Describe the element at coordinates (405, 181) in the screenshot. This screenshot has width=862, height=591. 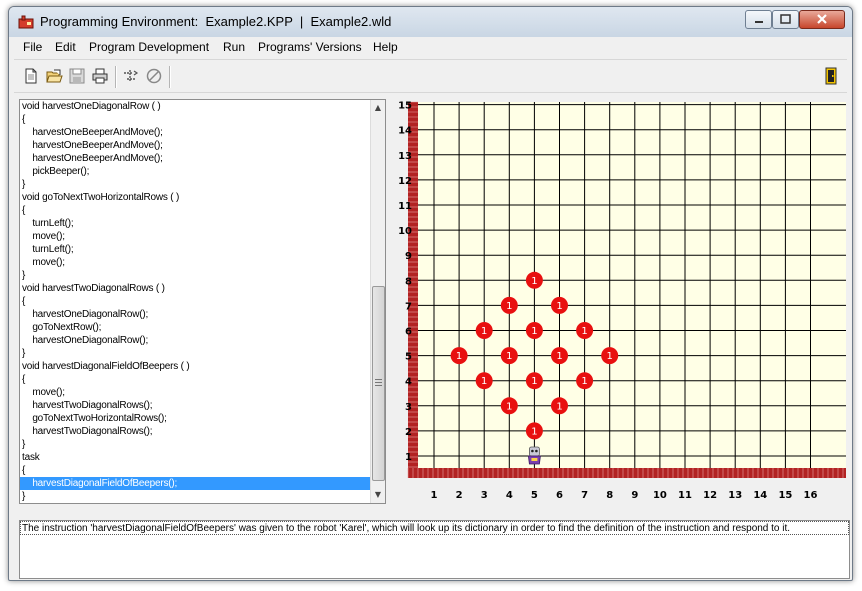
I see `street-label: 12` at that location.